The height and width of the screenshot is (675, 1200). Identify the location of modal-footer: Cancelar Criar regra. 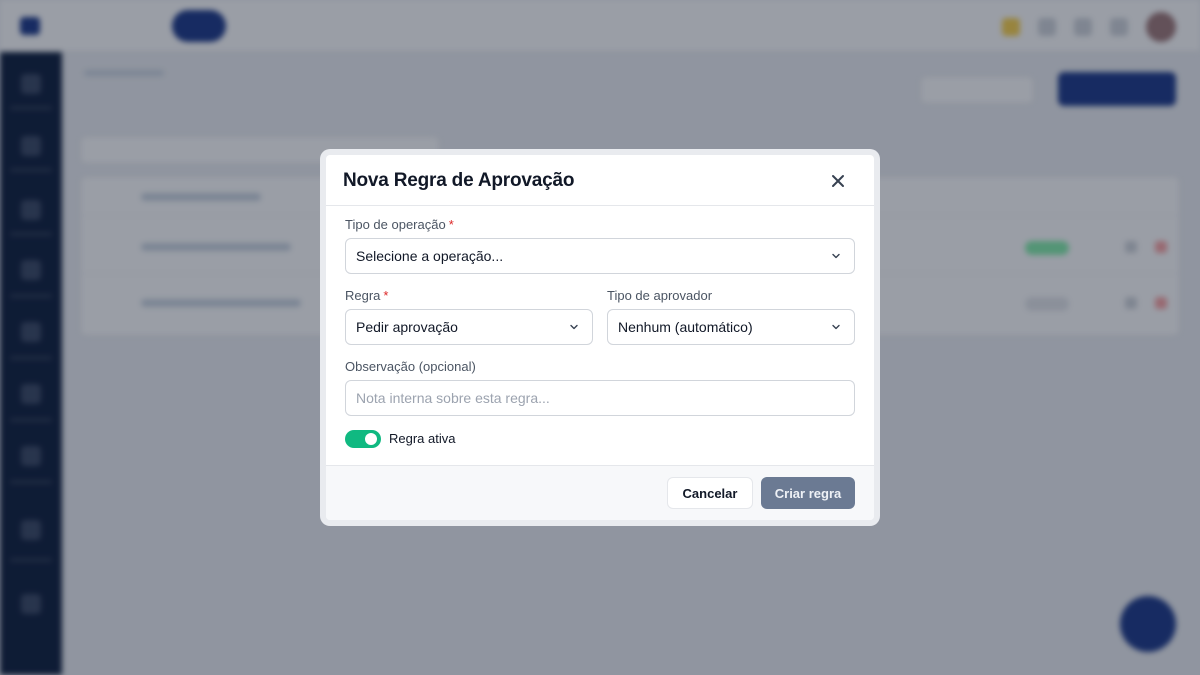
(600, 492).